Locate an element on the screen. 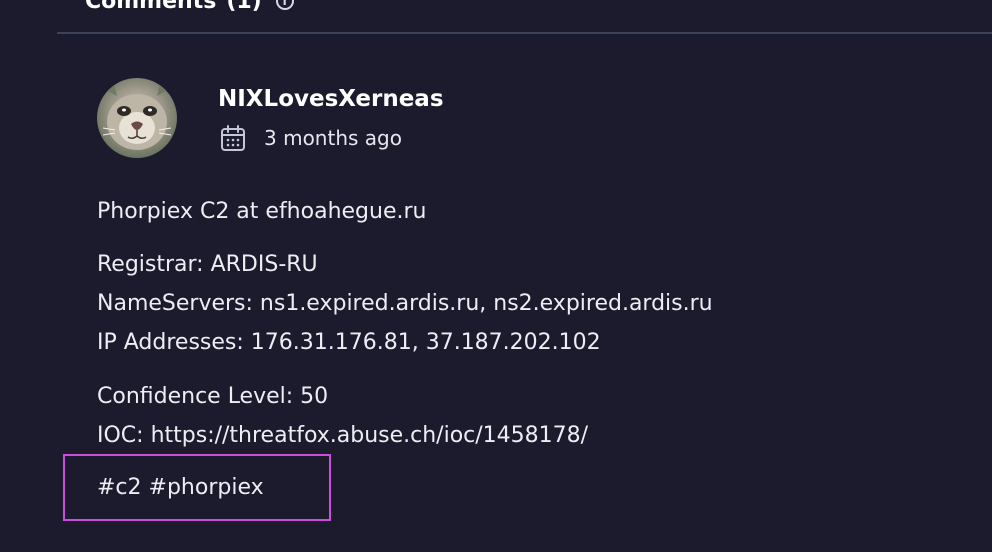  comment-line-registrar: Registrar: ARDIS-RU is located at coordinates (207, 264).